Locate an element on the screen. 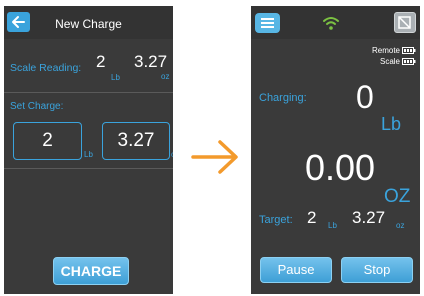 The width and height of the screenshot is (424, 296). set-charge-label: Set Charge: is located at coordinates (37, 106).